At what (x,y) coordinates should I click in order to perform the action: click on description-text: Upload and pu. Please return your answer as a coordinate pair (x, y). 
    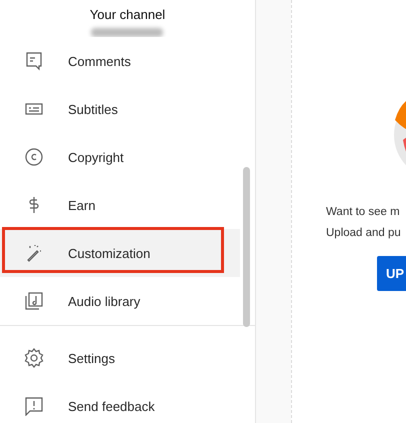
    Looking at the image, I should click on (364, 233).